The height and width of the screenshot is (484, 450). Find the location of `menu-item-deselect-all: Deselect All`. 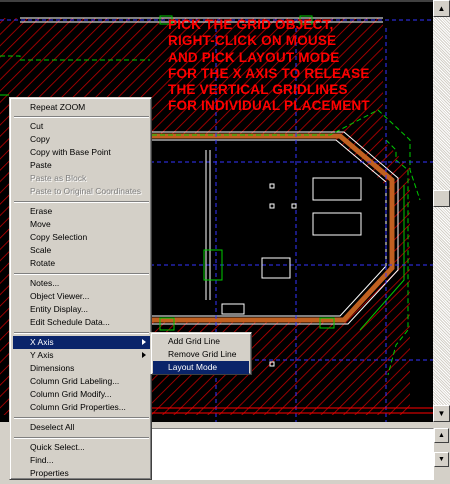

menu-item-deselect-all: Deselect All is located at coordinates (81, 427).